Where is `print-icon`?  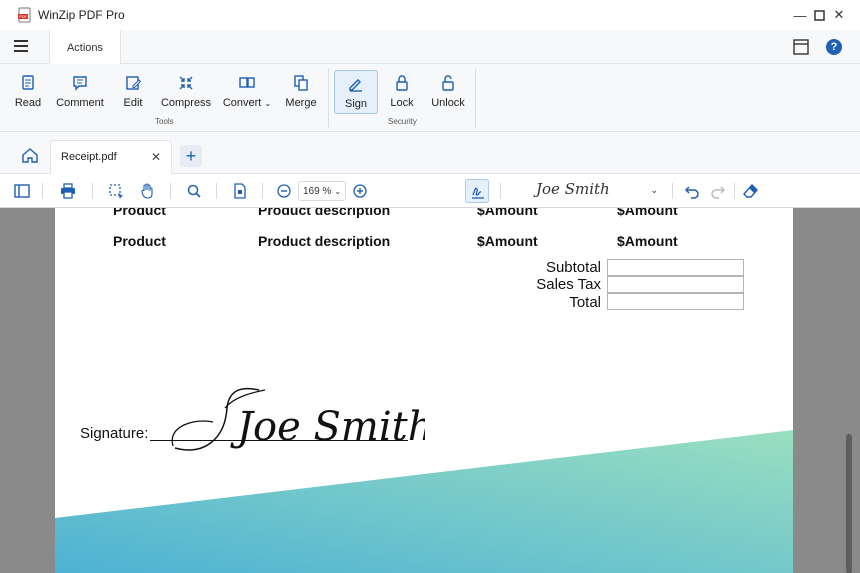
print-icon is located at coordinates (68, 191).